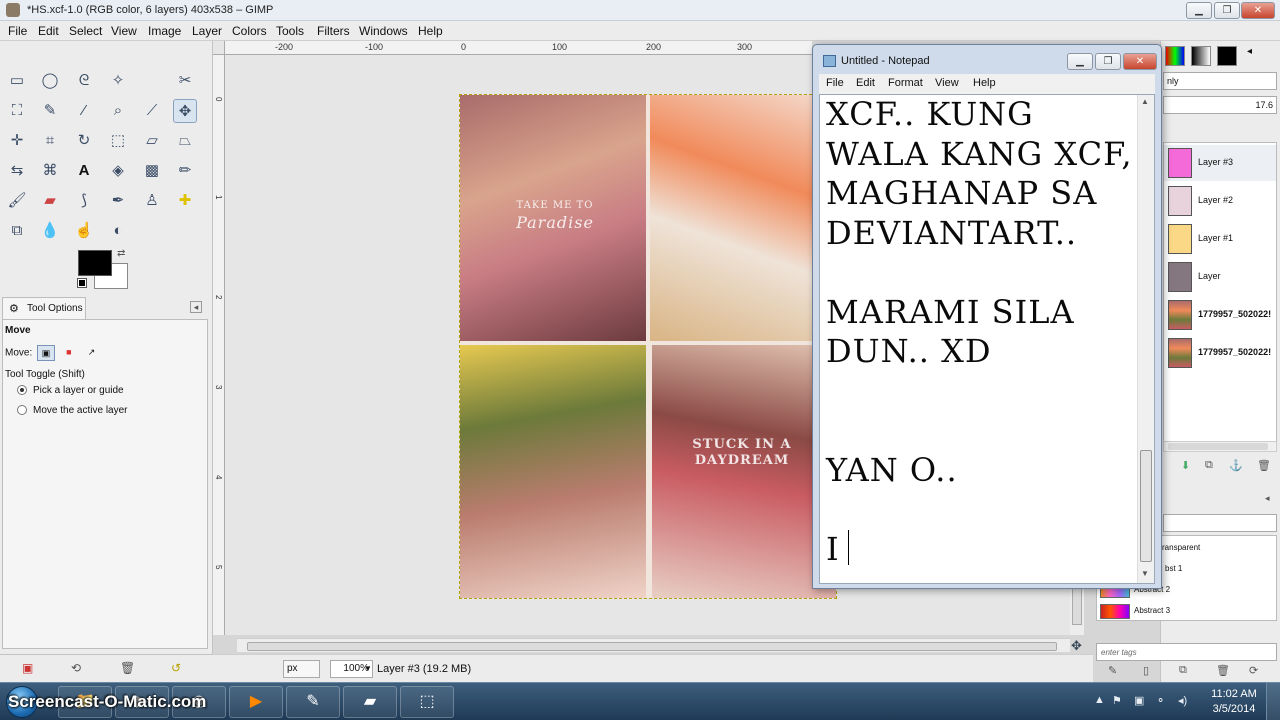  What do you see at coordinates (1258, 10) in the screenshot?
I see `close-button: ✕` at bounding box center [1258, 10].